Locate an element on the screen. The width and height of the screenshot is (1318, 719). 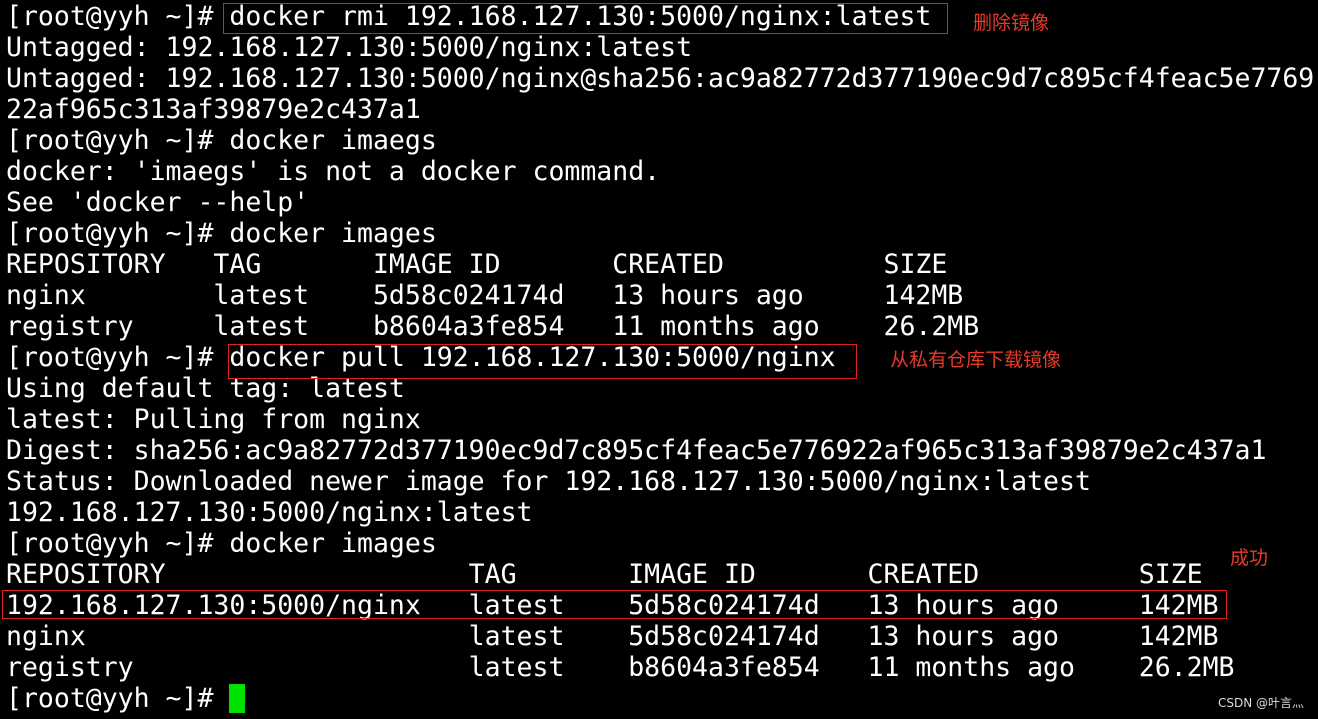
terminal-cursor is located at coordinates (237, 698).